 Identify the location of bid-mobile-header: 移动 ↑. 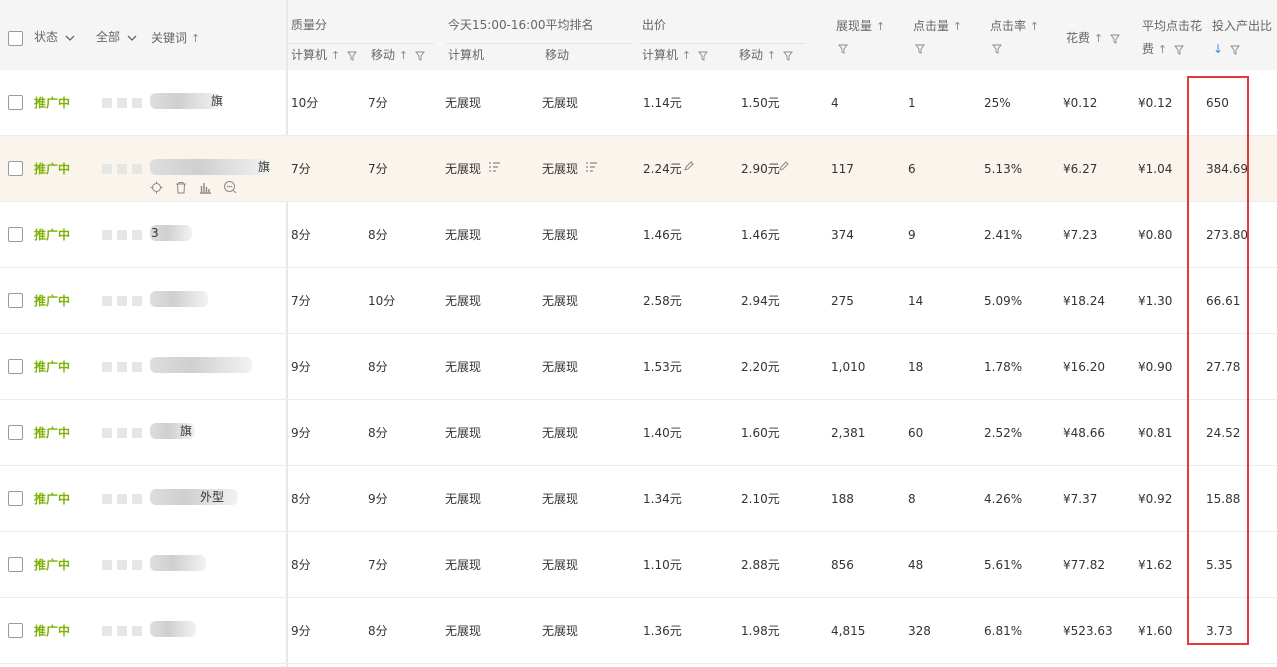
(766, 55).